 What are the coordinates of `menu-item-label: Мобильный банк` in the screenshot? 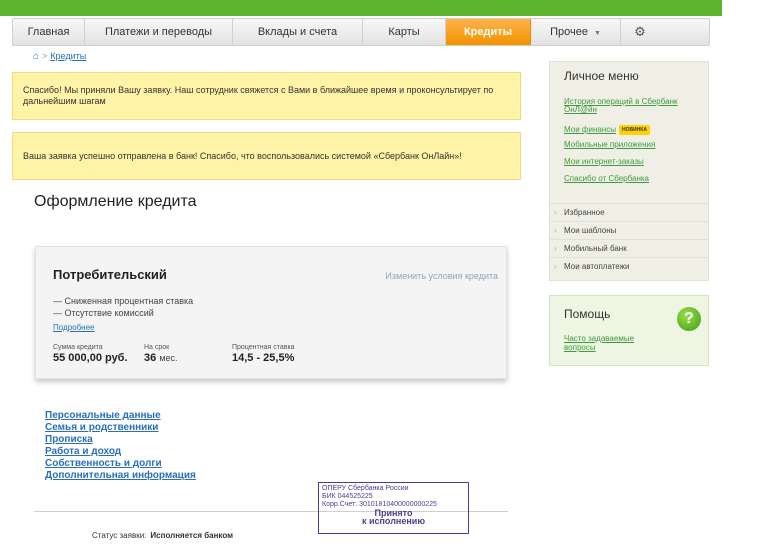 It's located at (595, 248).